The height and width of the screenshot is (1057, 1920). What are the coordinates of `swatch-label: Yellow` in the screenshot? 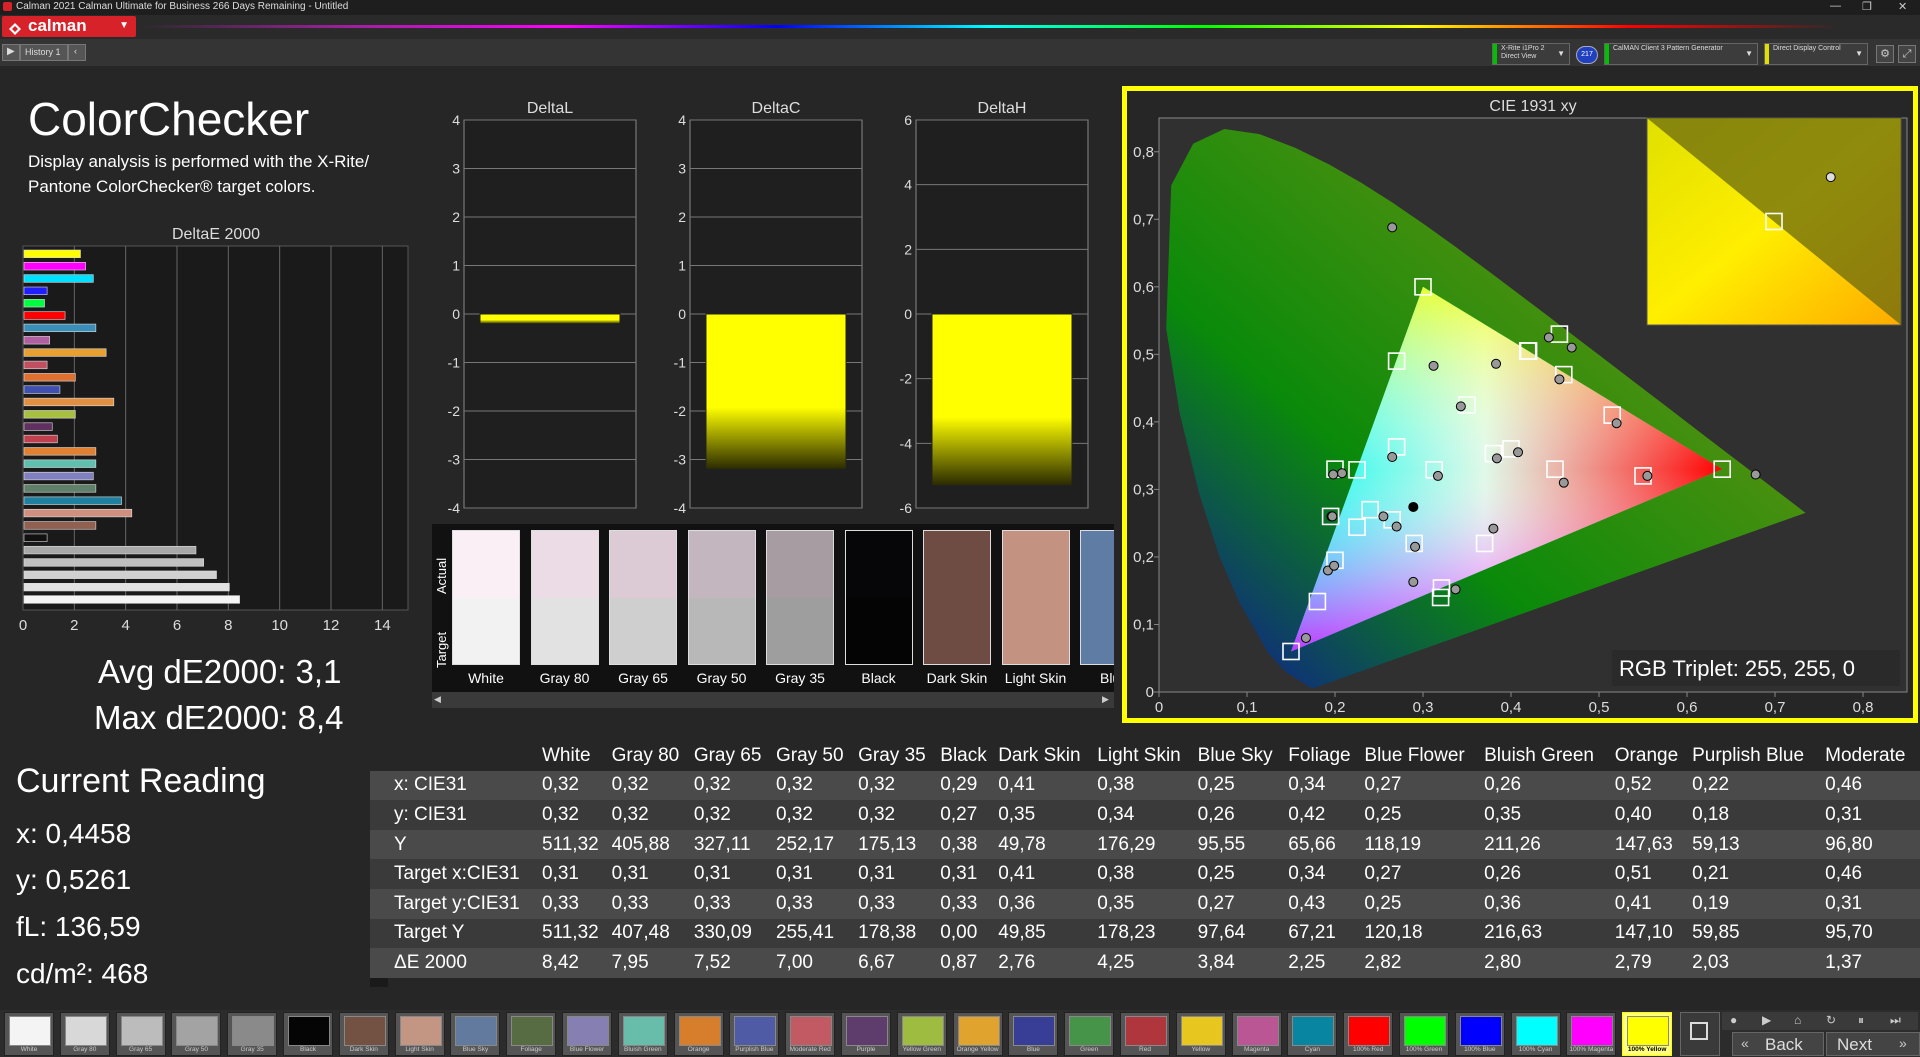 It's located at (1201, 1049).